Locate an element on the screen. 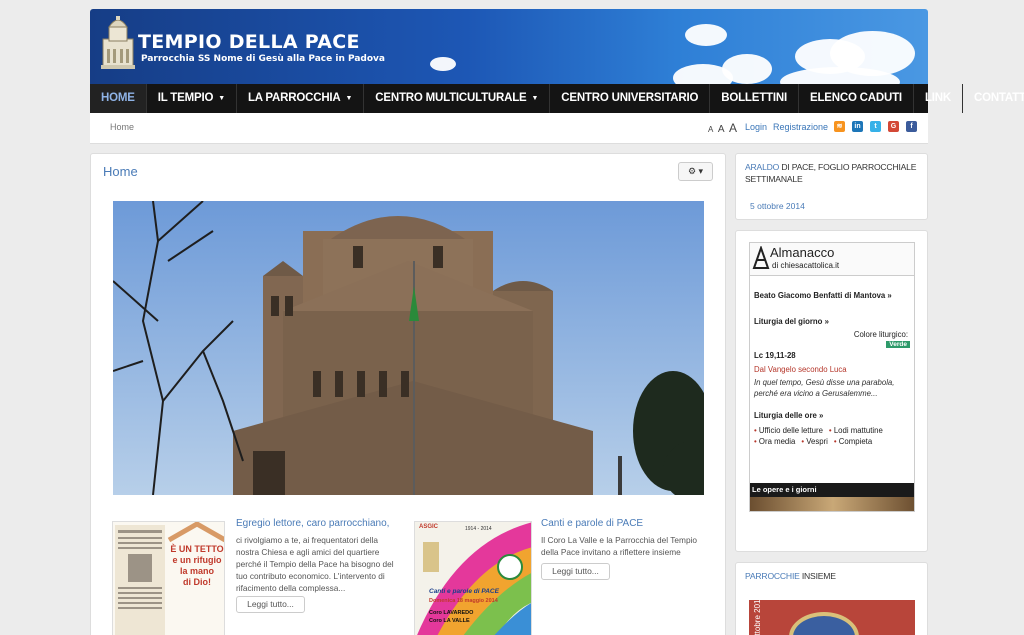 The width and height of the screenshot is (1024, 635). araldo-title-highlight: ARALDO is located at coordinates (762, 167).